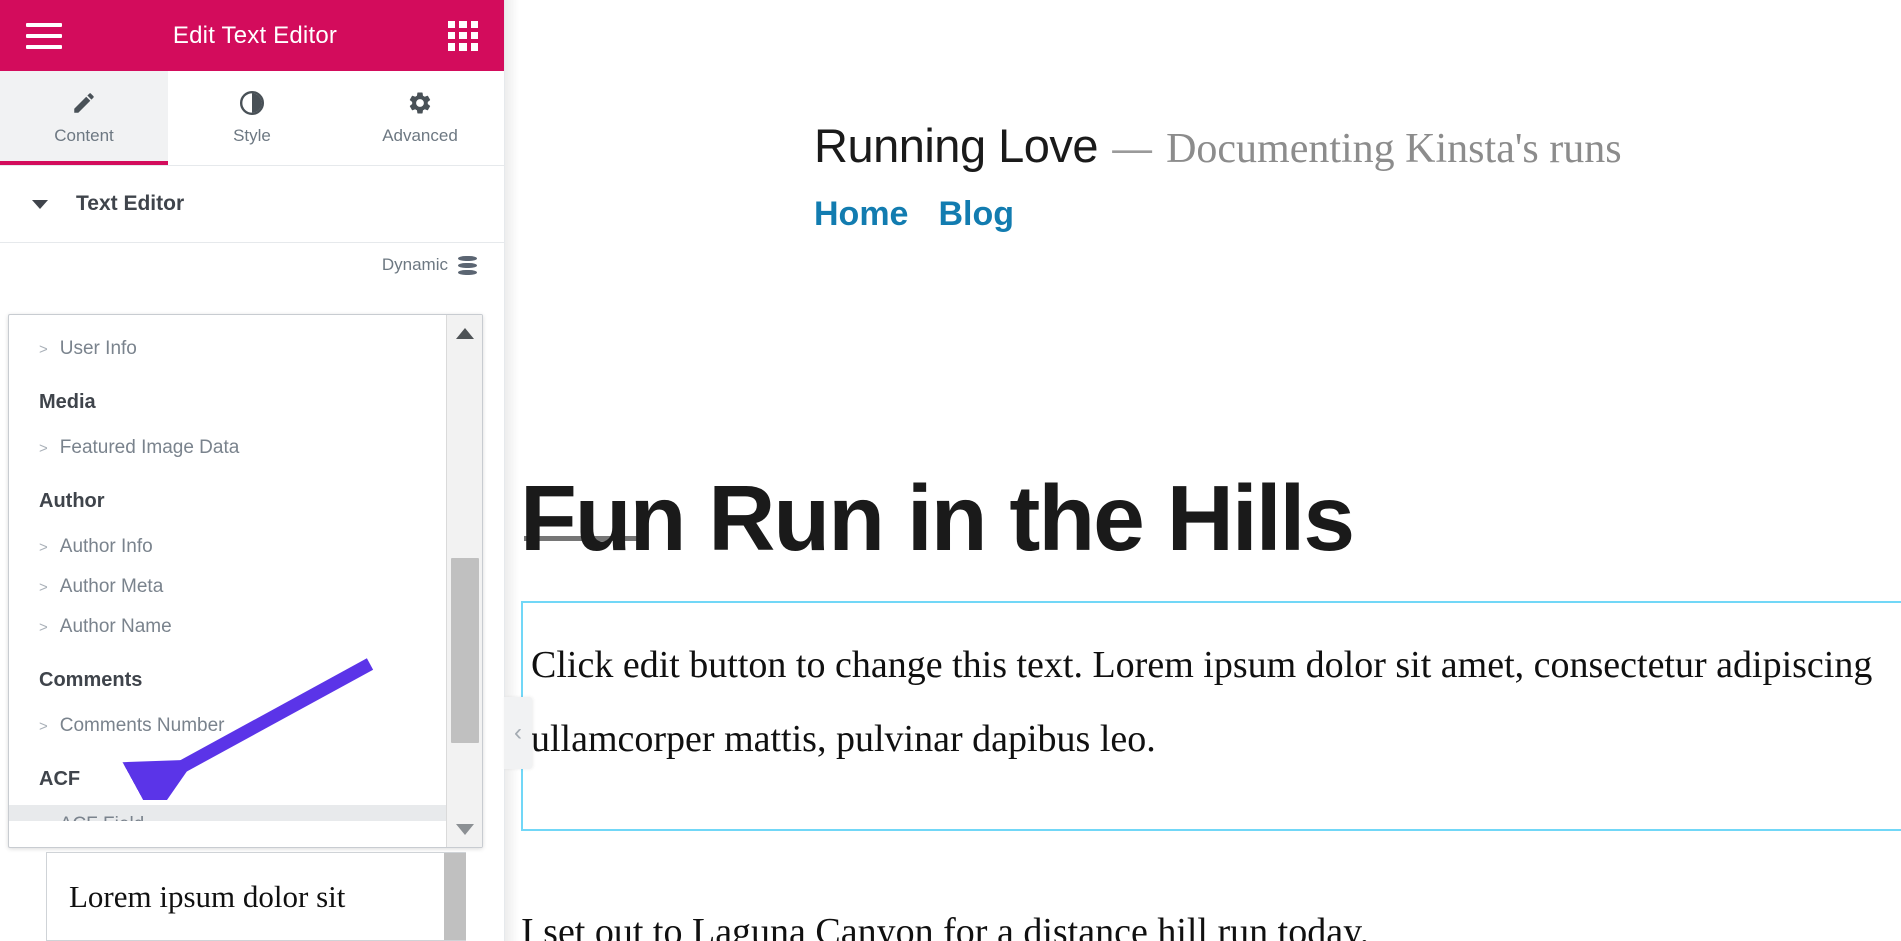 The height and width of the screenshot is (941, 1901). Describe the element at coordinates (976, 214) in the screenshot. I see `nav-item-blog: Blog` at that location.